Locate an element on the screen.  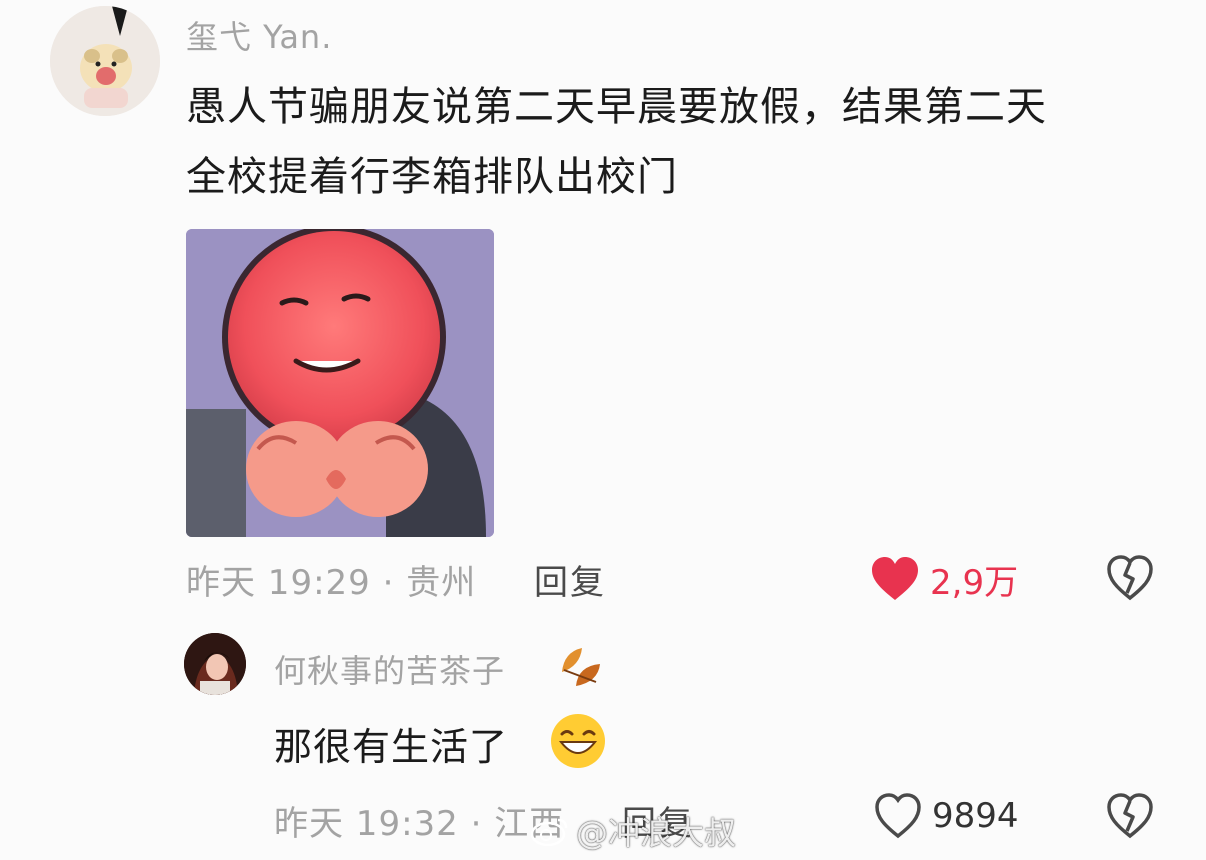
watermark: @冲浪大叔 is located at coordinates (633, 831).